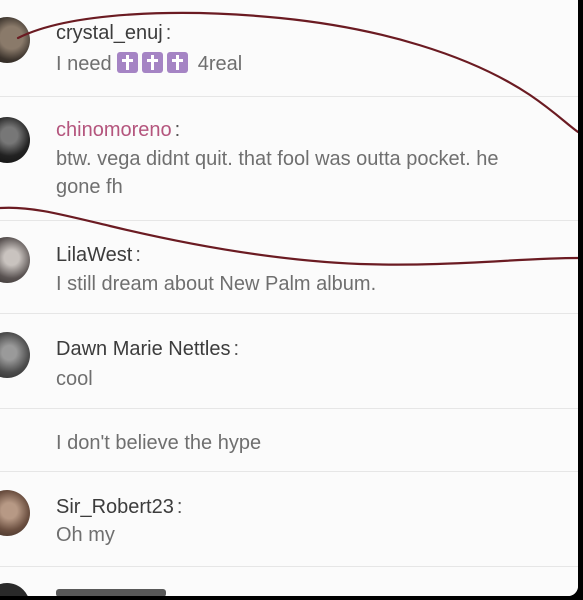 The height and width of the screenshot is (600, 583). I want to click on comment-message: I need 4real, so click(286, 64).